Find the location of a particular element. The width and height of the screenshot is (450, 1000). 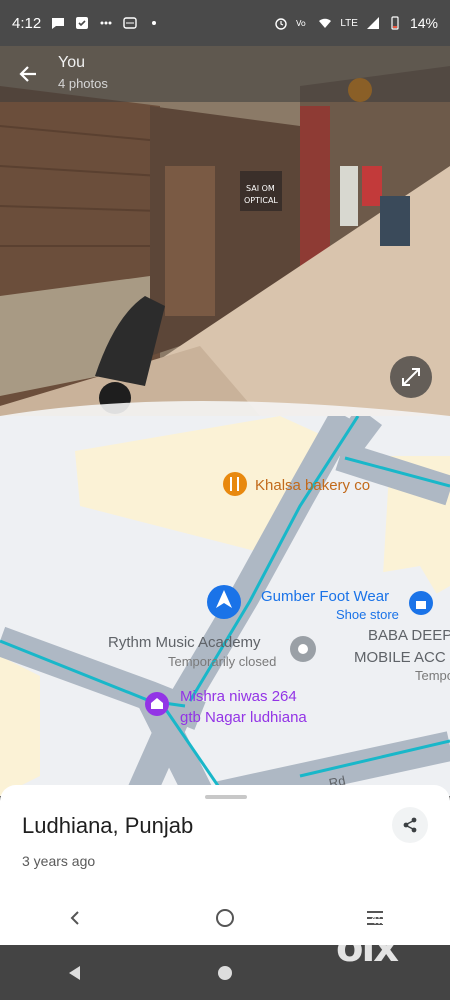

nav-back-button is located at coordinates (75, 918).